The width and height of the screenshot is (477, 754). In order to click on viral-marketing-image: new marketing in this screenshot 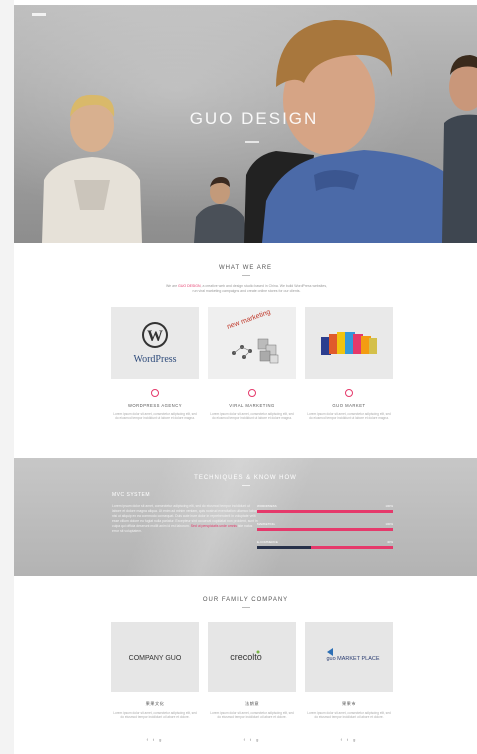, I will do `click(252, 343)`.